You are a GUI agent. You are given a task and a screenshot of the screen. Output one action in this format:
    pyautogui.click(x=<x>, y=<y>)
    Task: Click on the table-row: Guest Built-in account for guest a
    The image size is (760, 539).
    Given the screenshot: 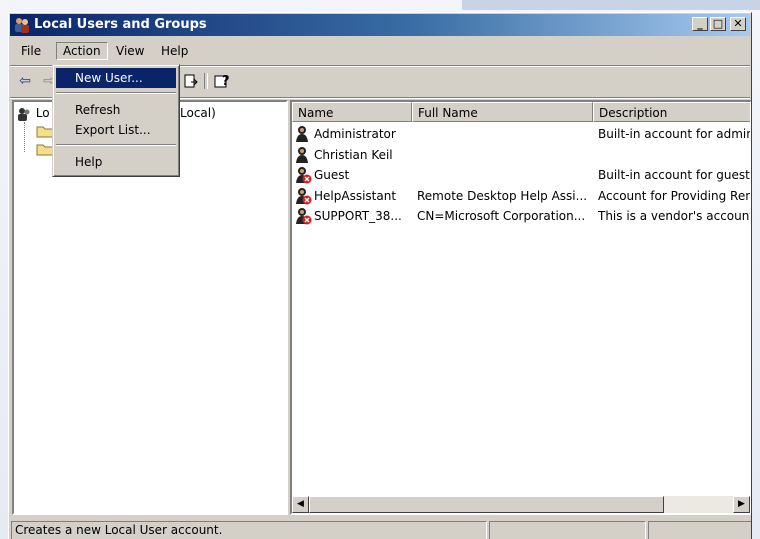 What is the action you would take?
    pyautogui.click(x=522, y=175)
    